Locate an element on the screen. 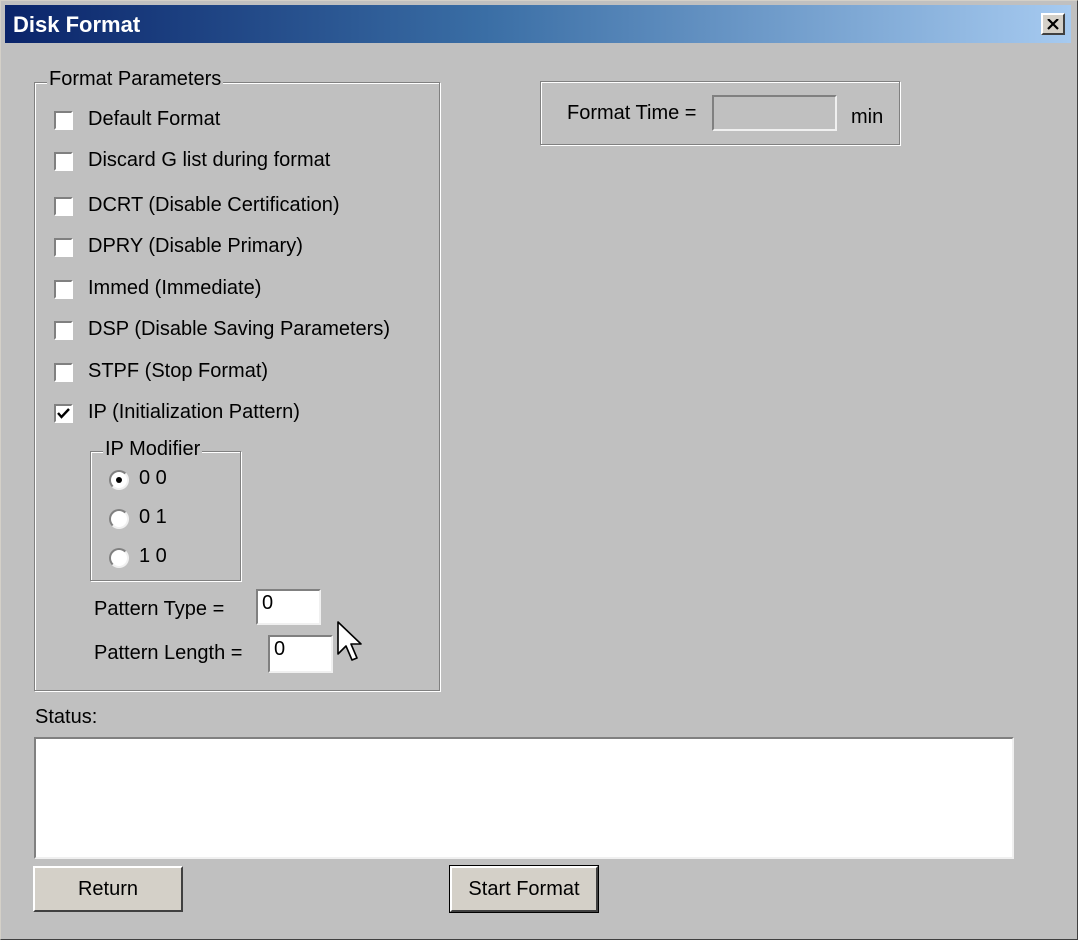 The image size is (1078, 940). format-time-label: Format Time = is located at coordinates (632, 113).